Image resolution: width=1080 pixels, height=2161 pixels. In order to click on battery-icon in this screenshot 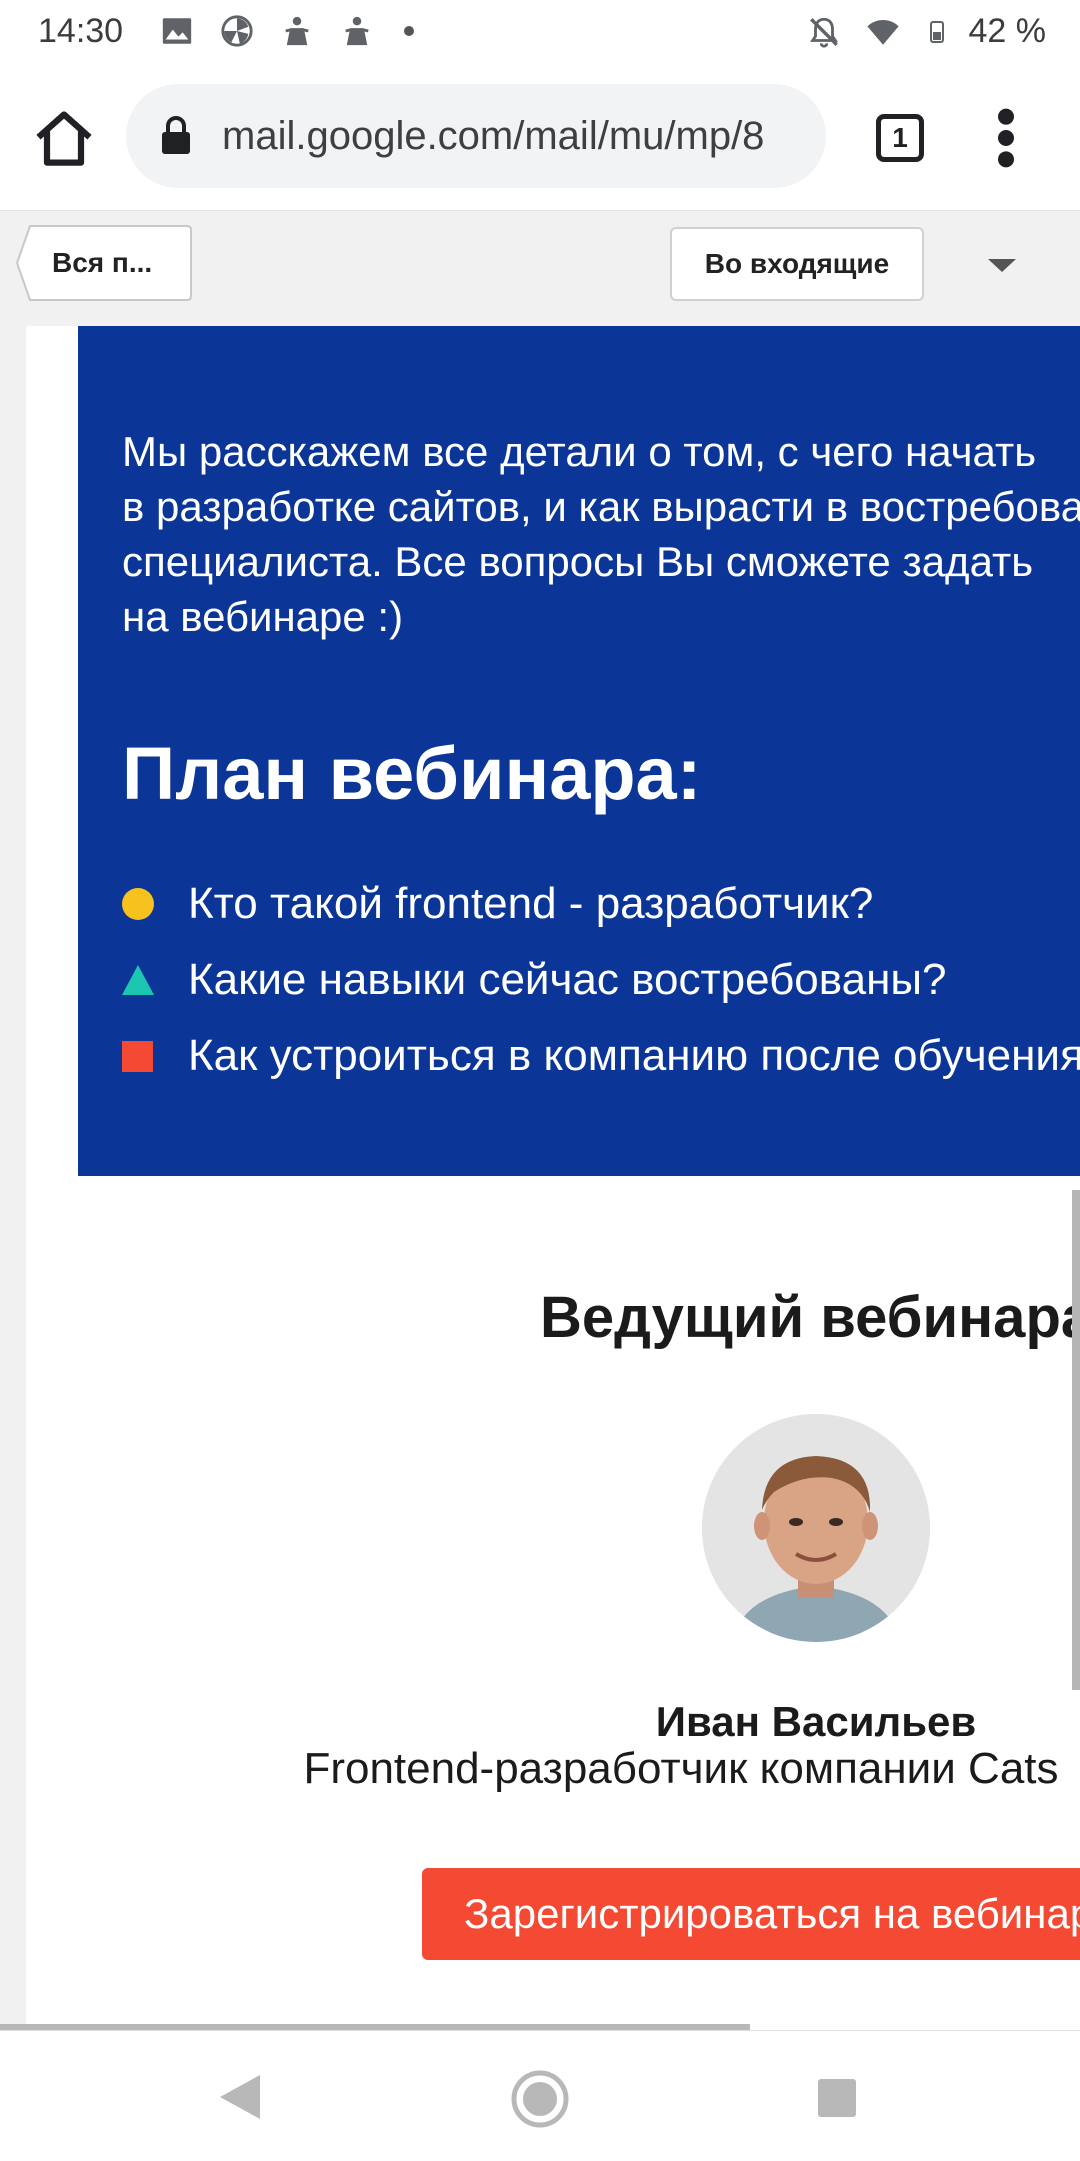, I will do `click(936, 31)`.